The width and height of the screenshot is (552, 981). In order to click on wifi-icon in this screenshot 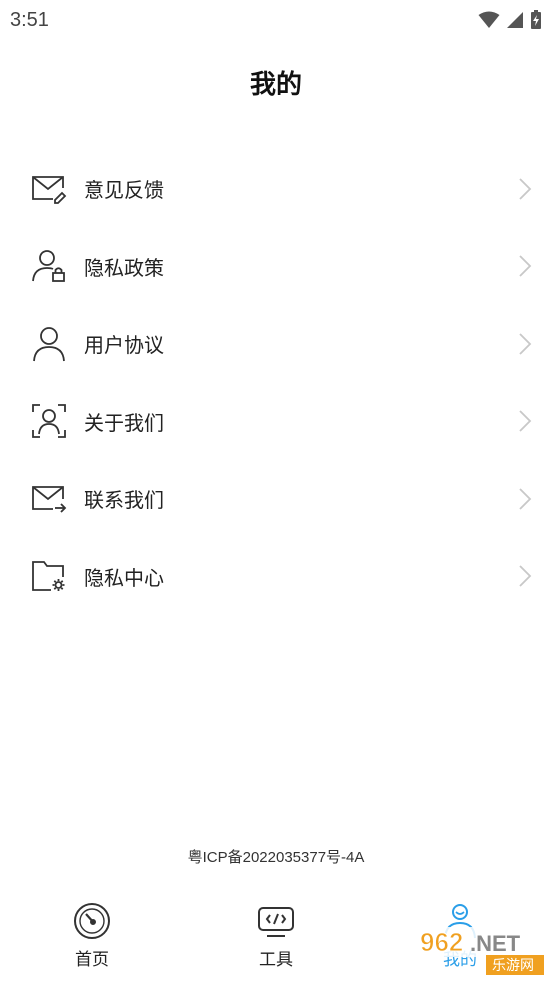, I will do `click(489, 19)`.